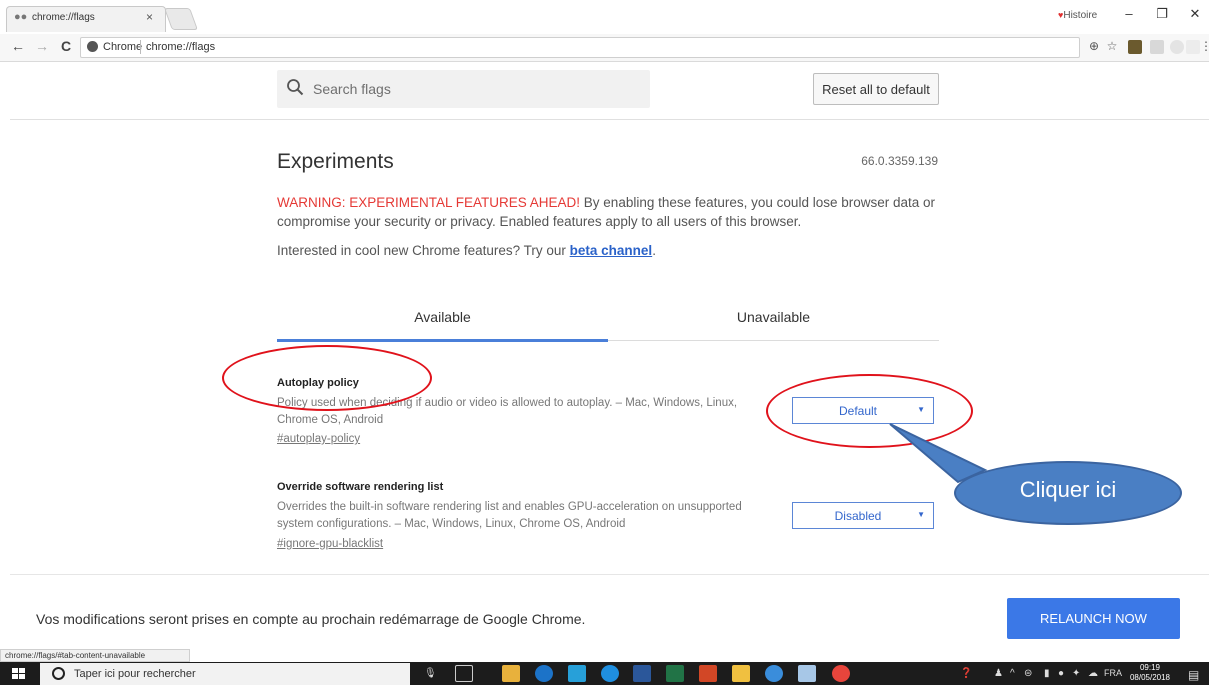 Image resolution: width=1209 pixels, height=685 pixels. I want to click on chip-separator, so click(140, 47).